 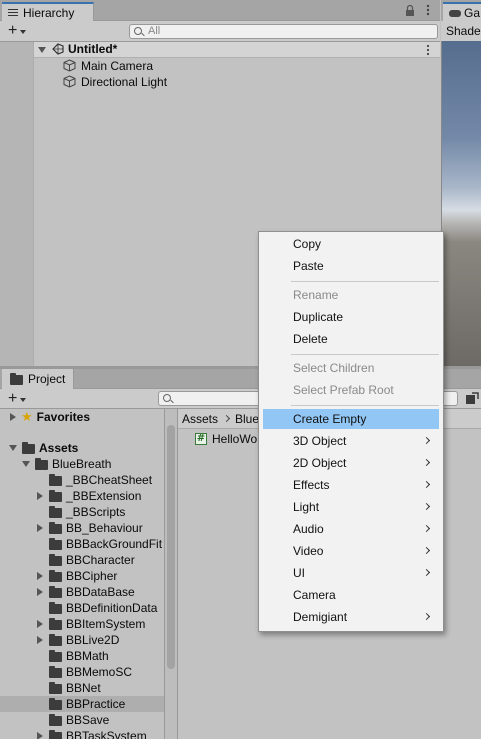 What do you see at coordinates (310, 339) in the screenshot?
I see `menu-item-label: Delete` at bounding box center [310, 339].